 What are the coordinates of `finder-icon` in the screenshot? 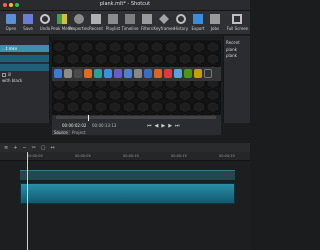 It's located at (58, 73).